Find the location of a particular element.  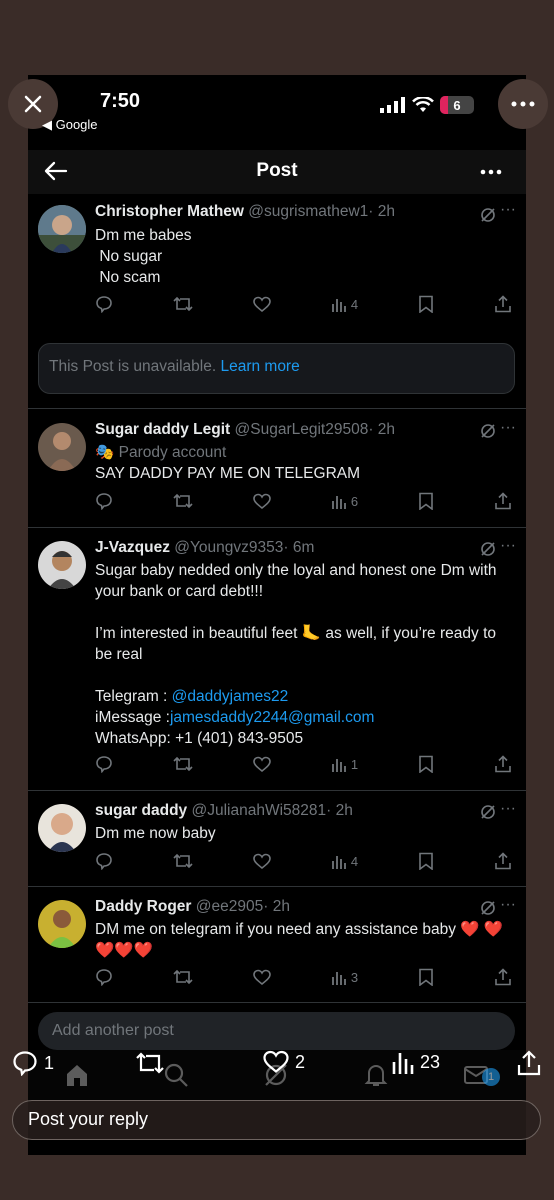

author-handle: @sugrismathew1 is located at coordinates (308, 211).